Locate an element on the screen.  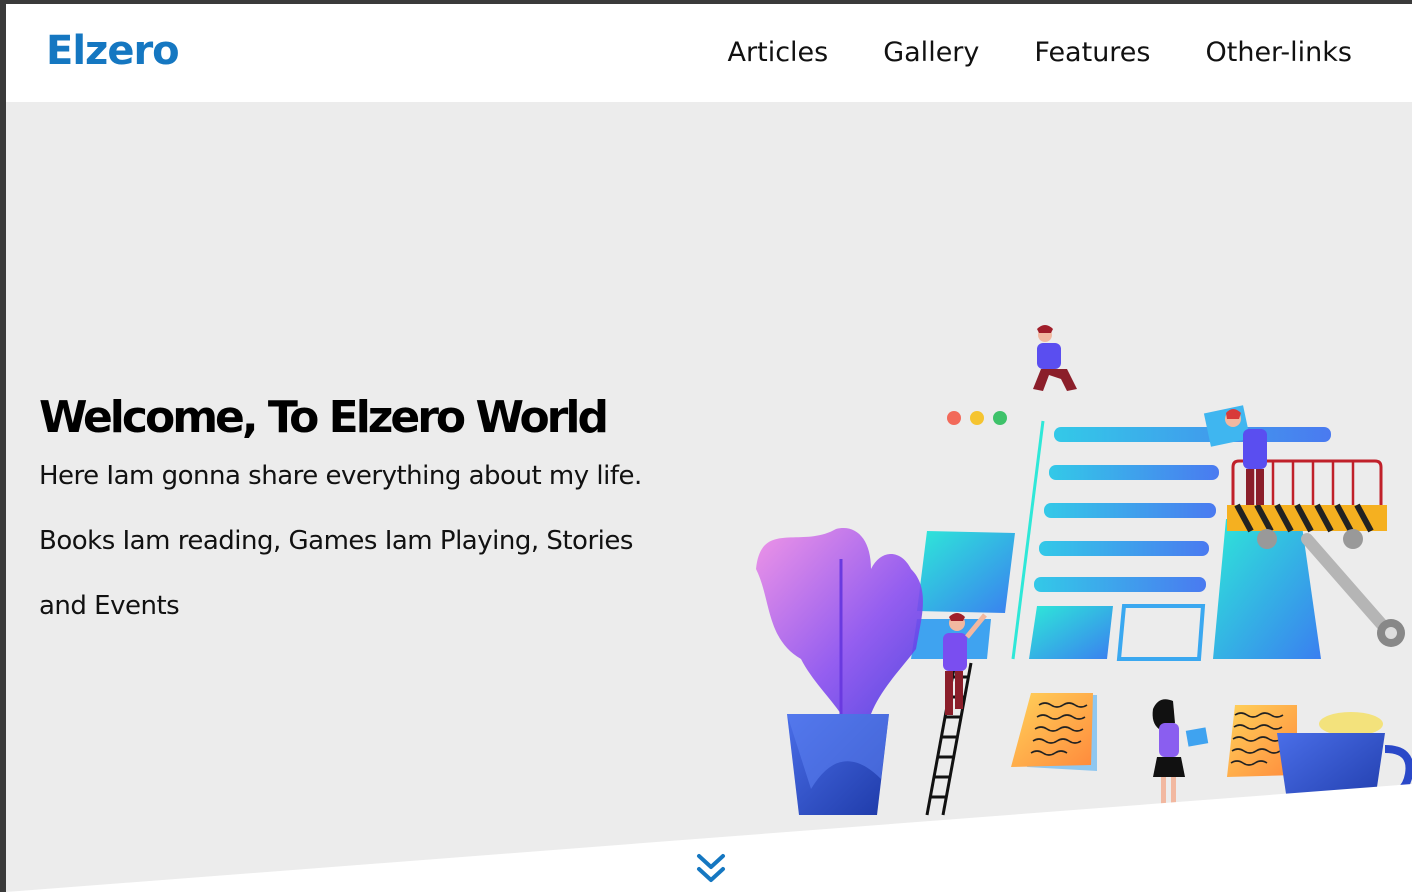
main-nav: Articles Gallery Features Other-links is located at coordinates (1070, 53).